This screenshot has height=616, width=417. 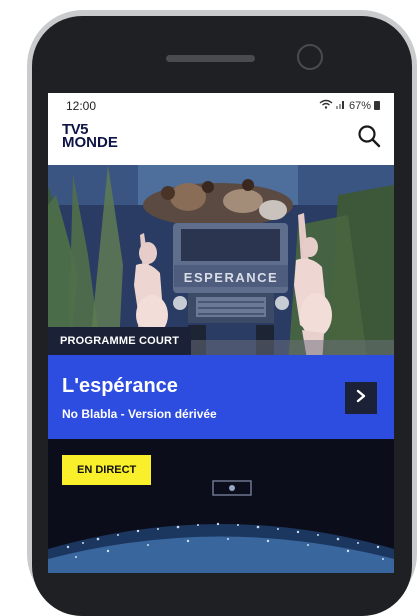 I want to click on search-icon, so click(x=369, y=136).